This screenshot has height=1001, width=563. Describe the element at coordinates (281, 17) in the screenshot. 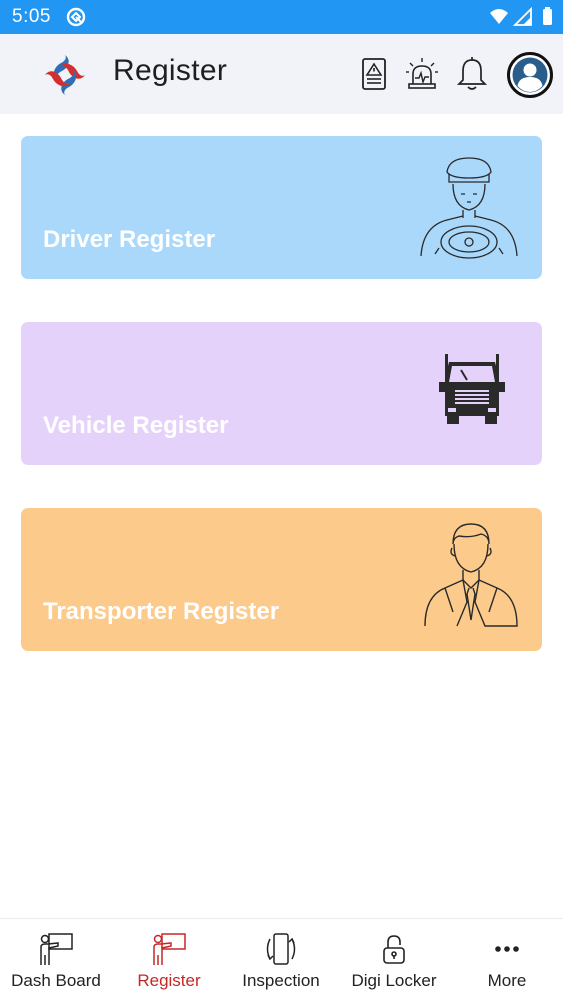

I see `status-bar: 5:05` at that location.